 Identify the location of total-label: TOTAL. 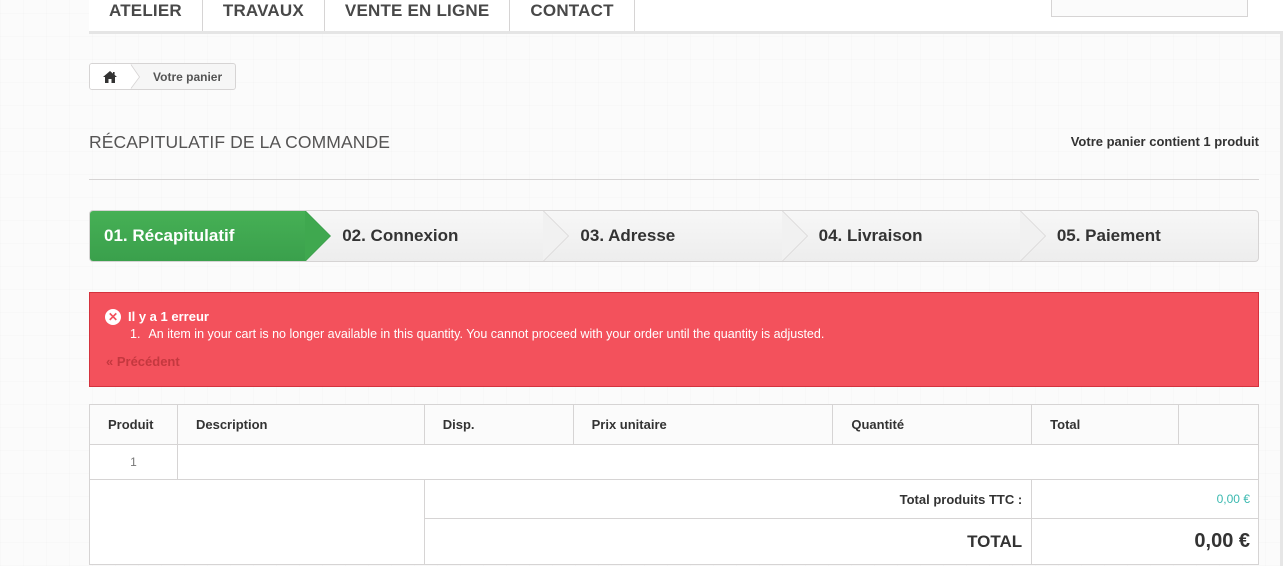
(728, 541).